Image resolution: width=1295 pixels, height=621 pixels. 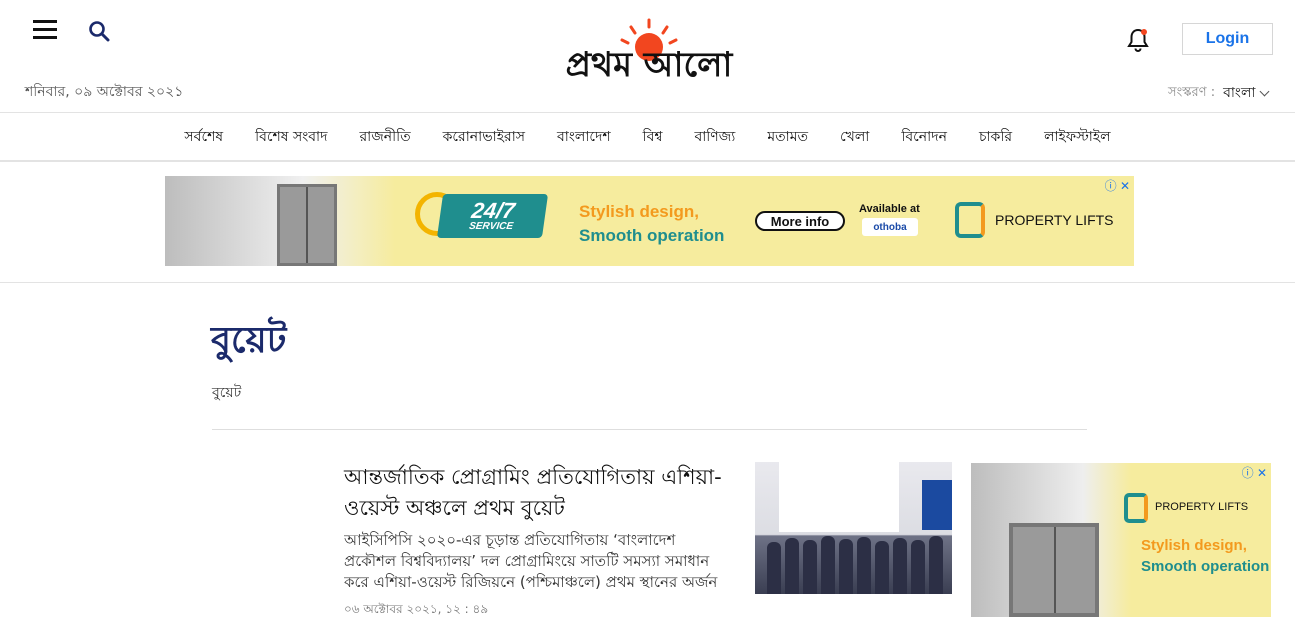 What do you see at coordinates (650, 63) in the screenshot?
I see `logo-text: প্রথম আলো` at bounding box center [650, 63].